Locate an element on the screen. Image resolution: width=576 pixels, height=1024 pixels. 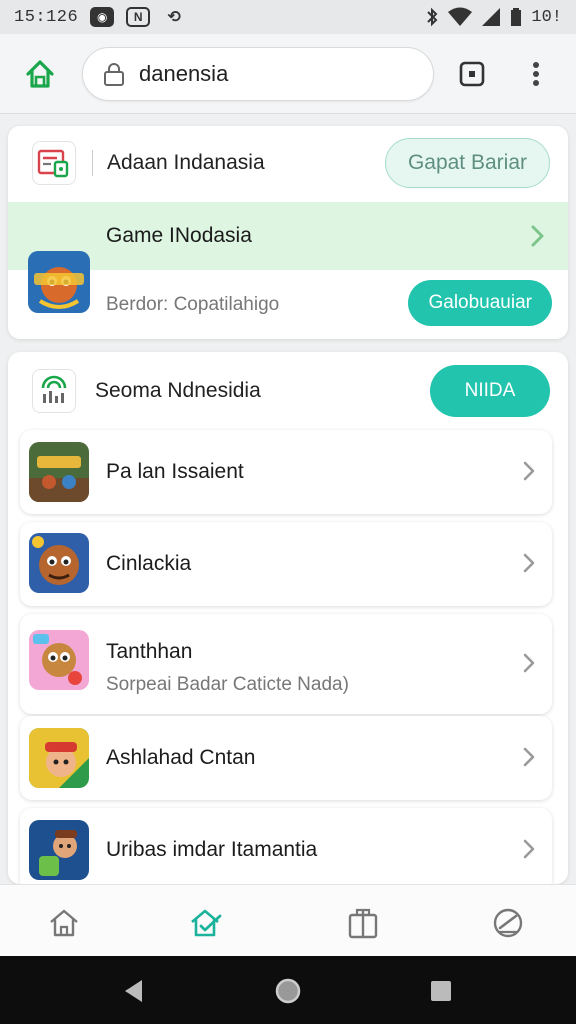
list-item: Uribas imdar Itamantia is located at coordinates (286, 846).